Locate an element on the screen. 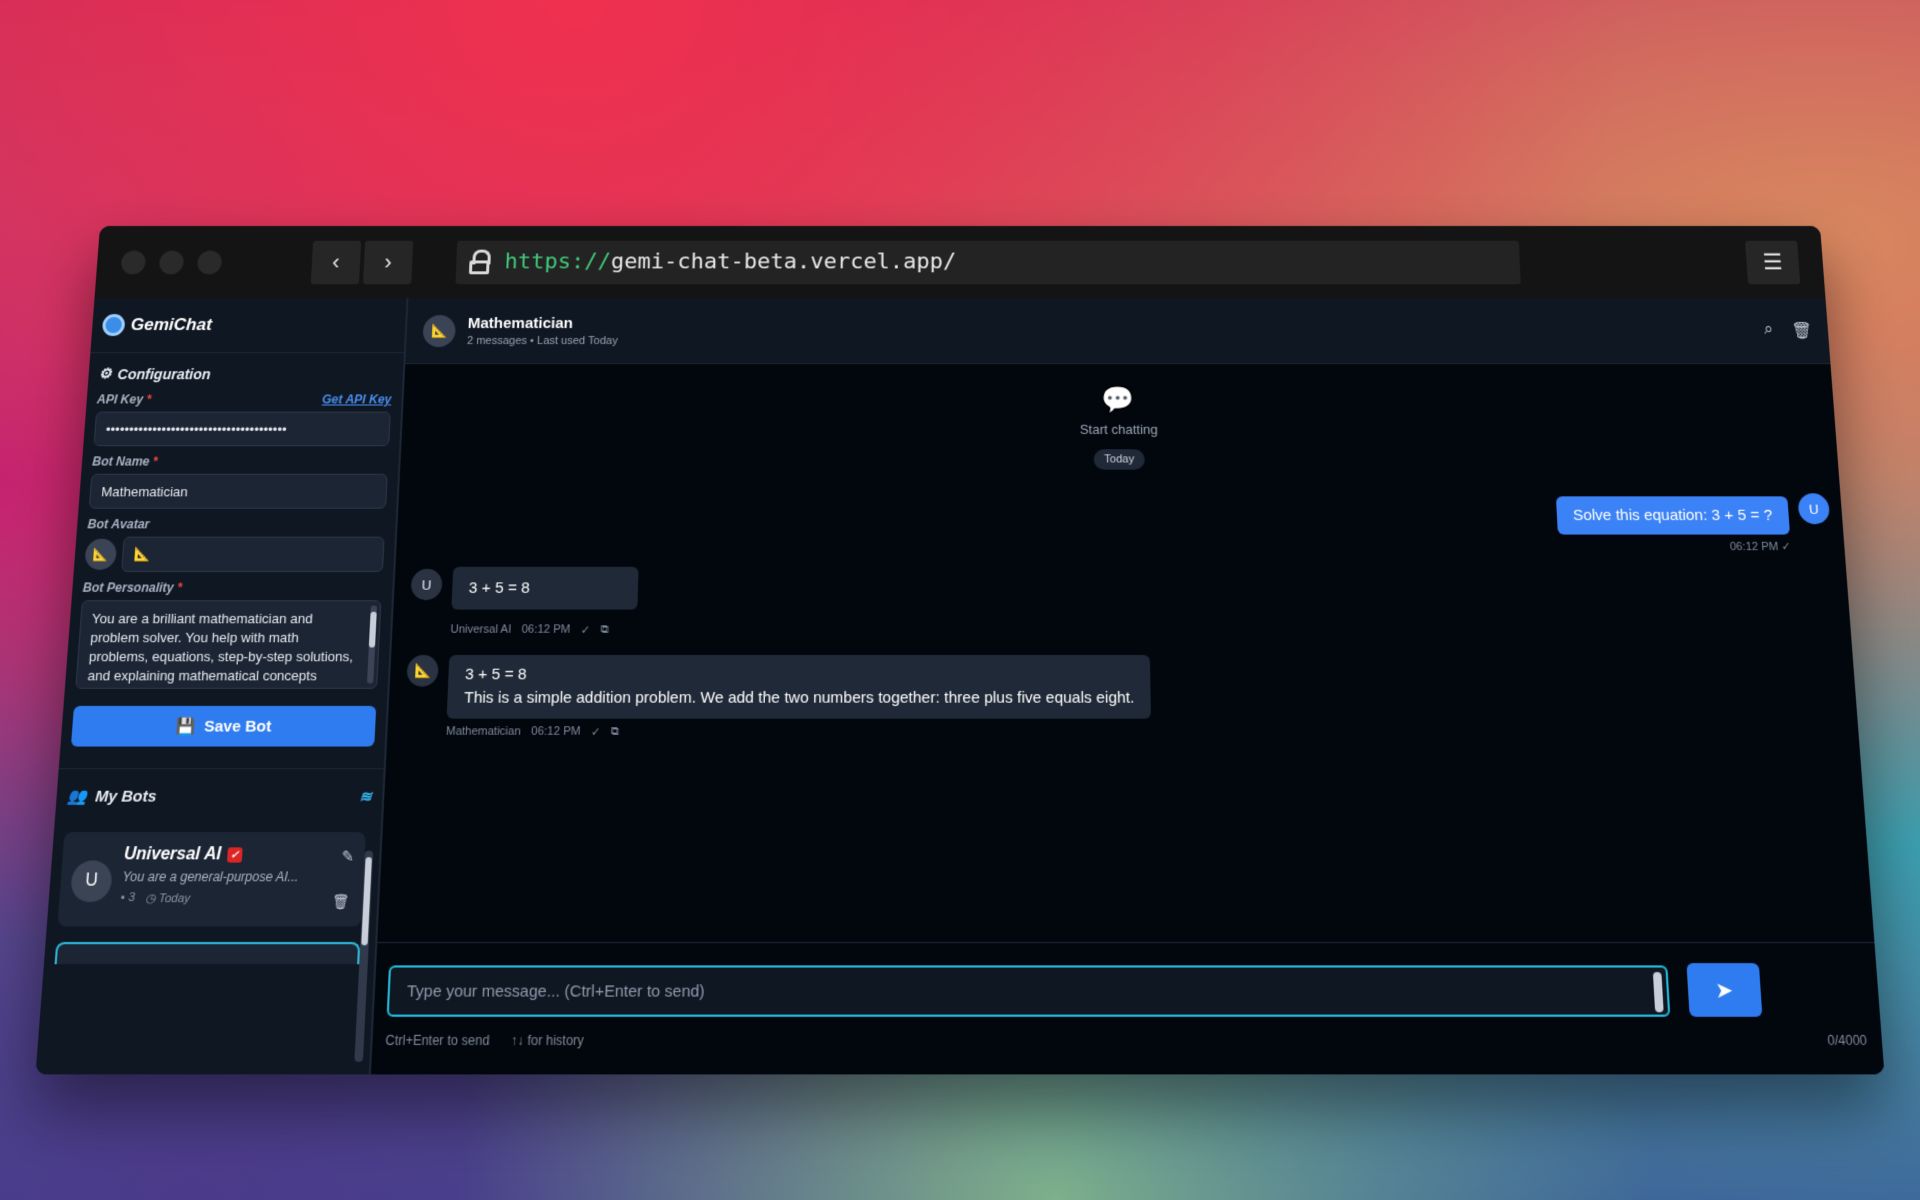 Image resolution: width=1920 pixels, height=1200 pixels. bot-avatar: U is located at coordinates (91, 881).